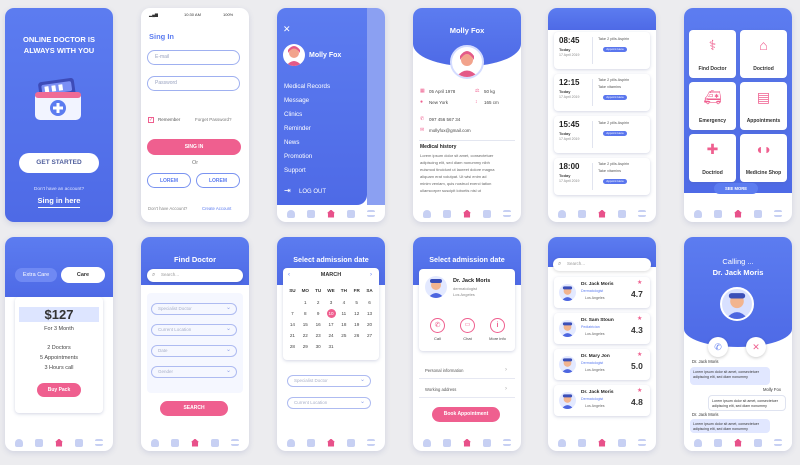 The width and height of the screenshot is (800, 465). I want to click on calendar-day: 1, so click(305, 302).